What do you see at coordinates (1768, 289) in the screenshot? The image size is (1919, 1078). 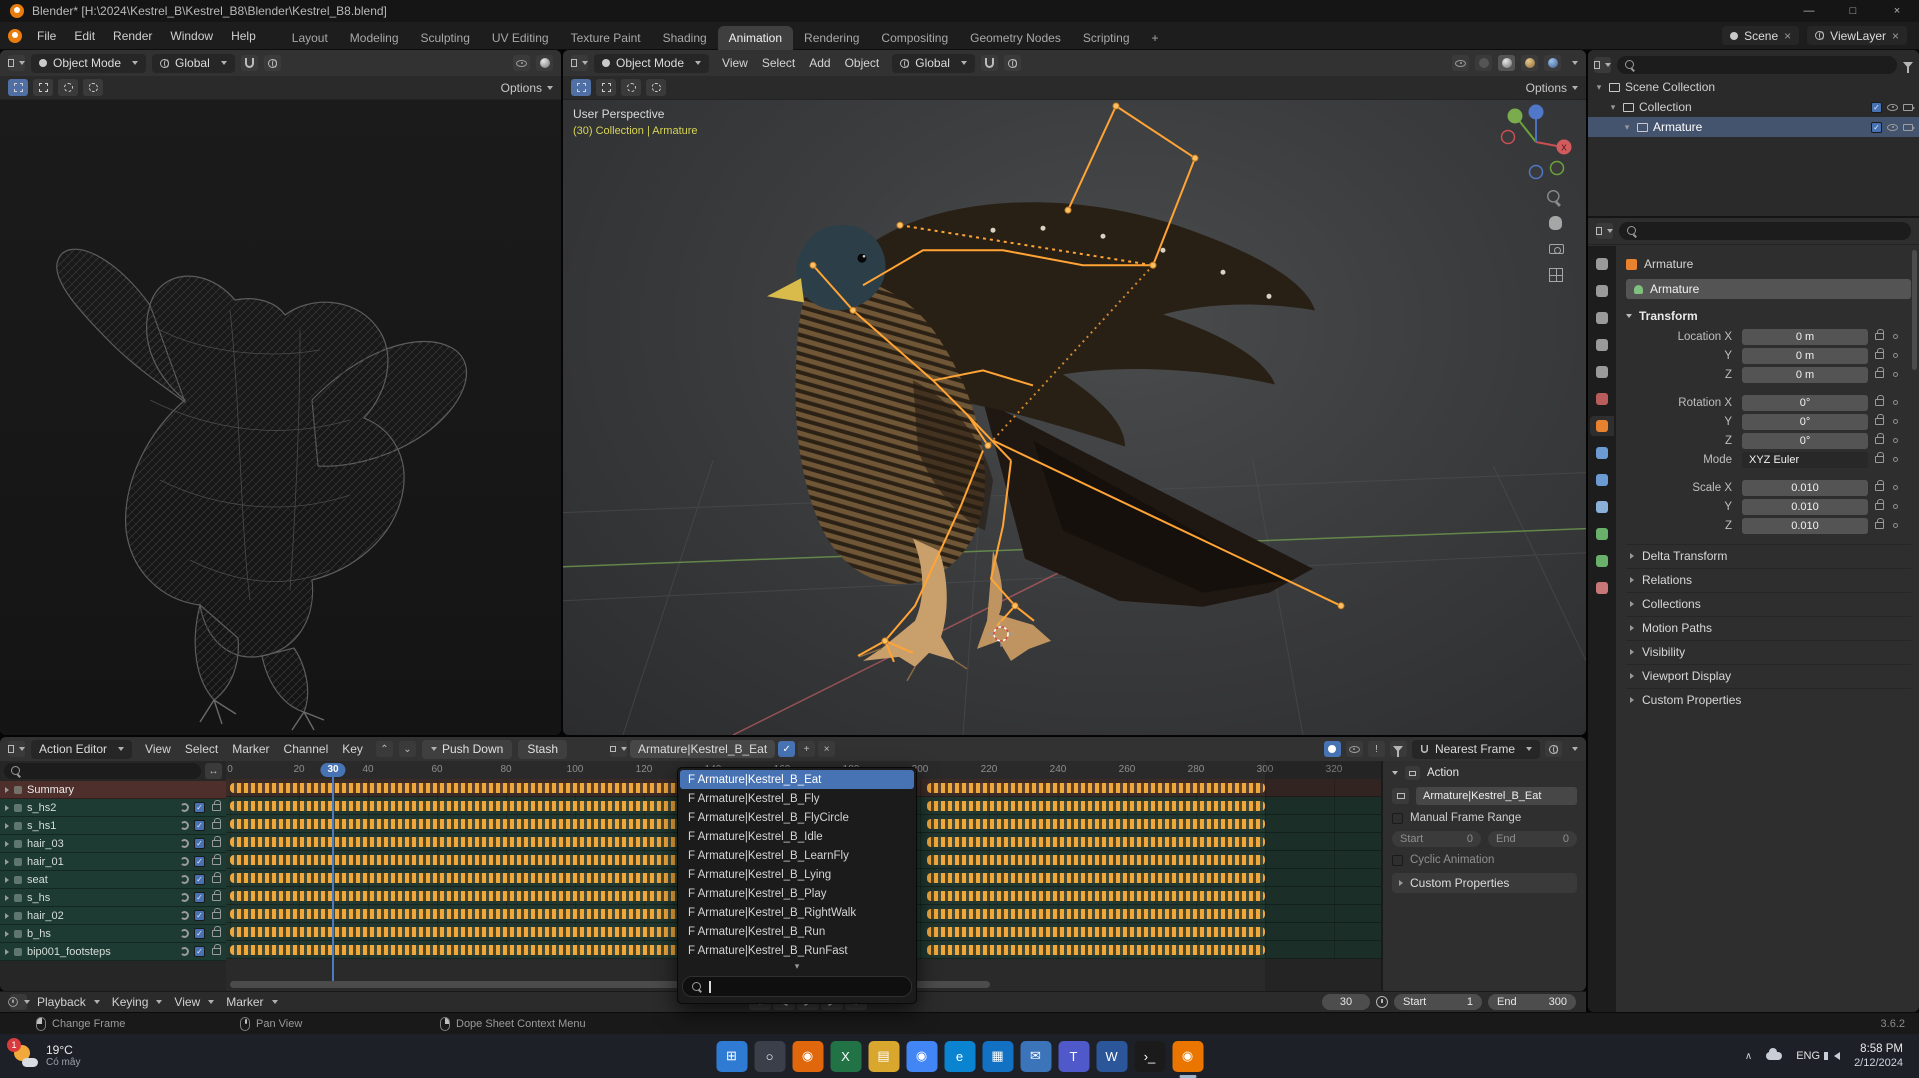 I see `object-name-field: Armature` at bounding box center [1768, 289].